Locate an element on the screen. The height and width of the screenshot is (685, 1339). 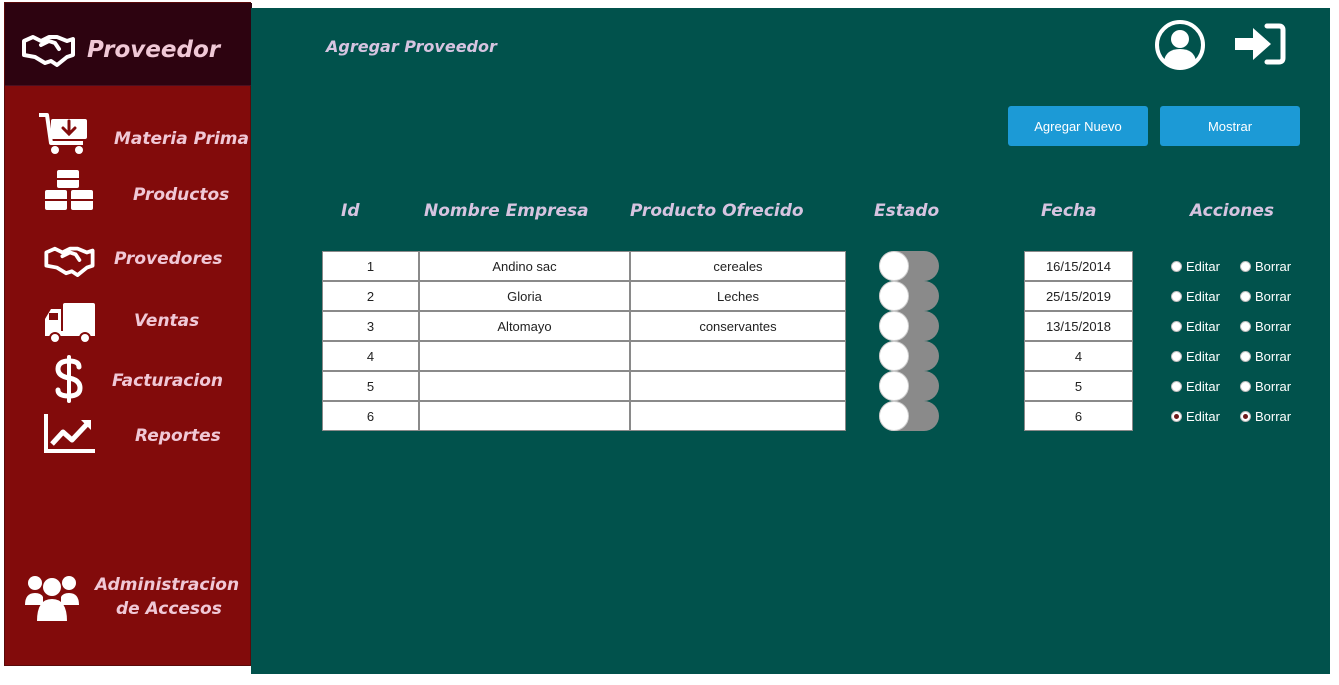
cell-empresa: Gloria is located at coordinates (524, 296).